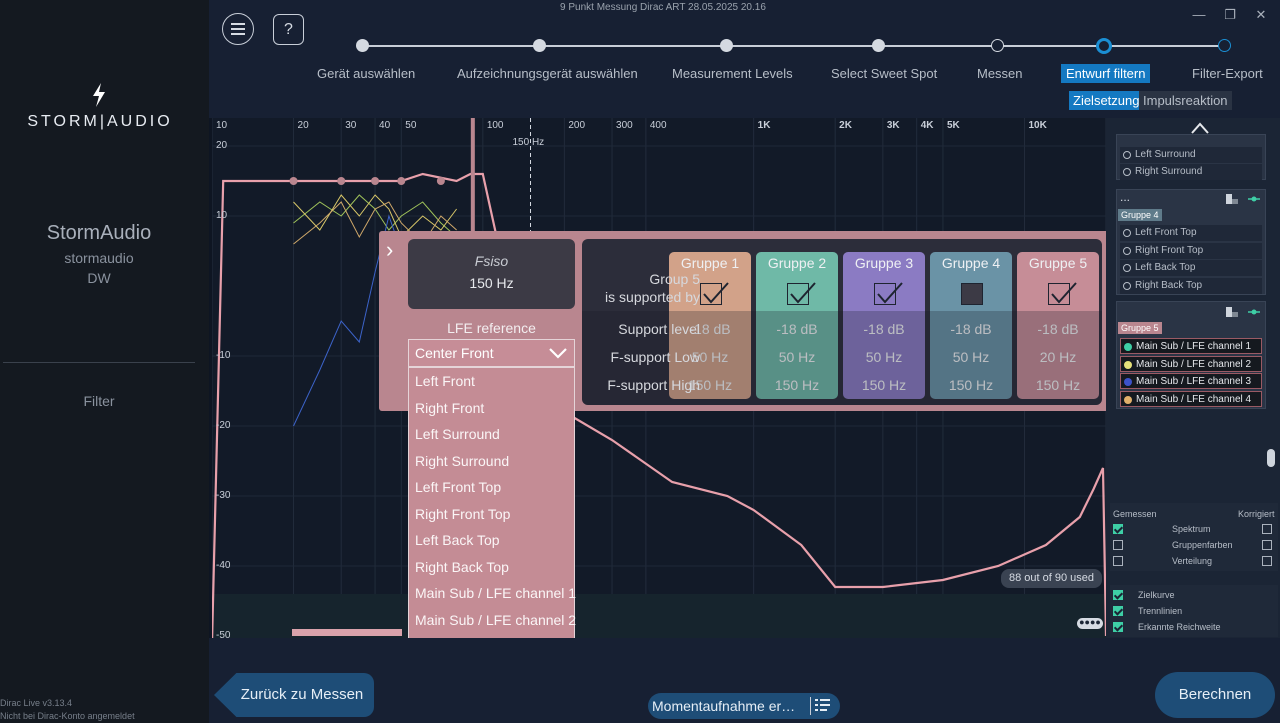  What do you see at coordinates (1106, 73) in the screenshot?
I see `step-filter-design: Entwurf filtern` at bounding box center [1106, 73].